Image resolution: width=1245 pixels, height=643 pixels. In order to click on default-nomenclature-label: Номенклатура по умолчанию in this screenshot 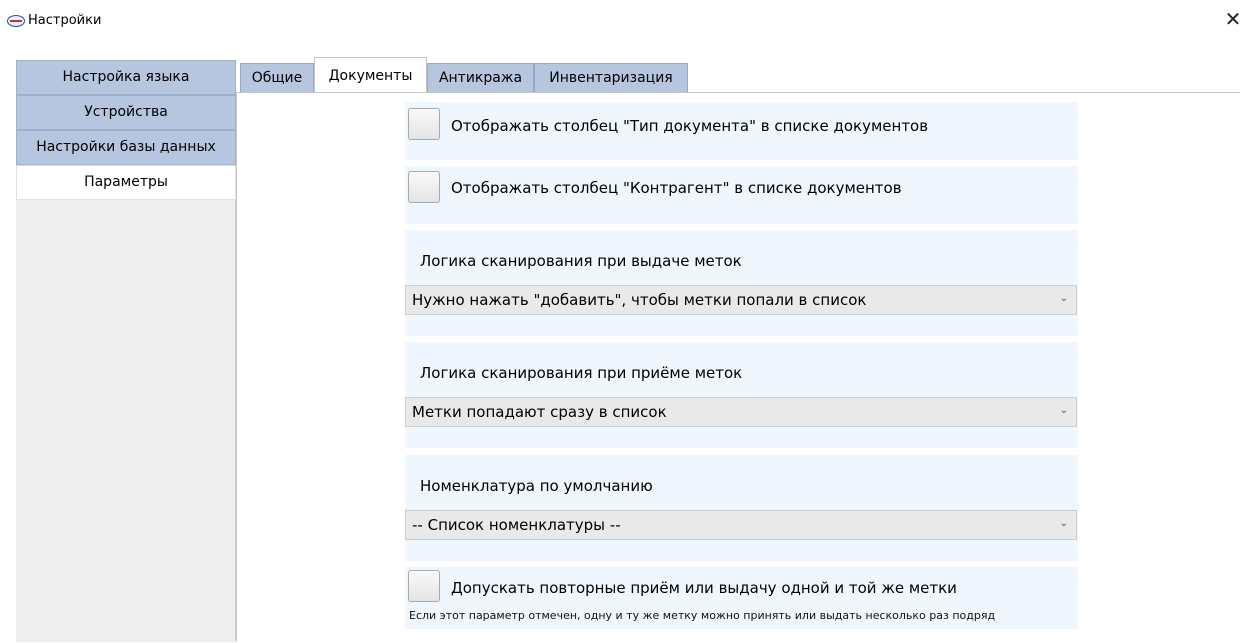, I will do `click(536, 486)`.